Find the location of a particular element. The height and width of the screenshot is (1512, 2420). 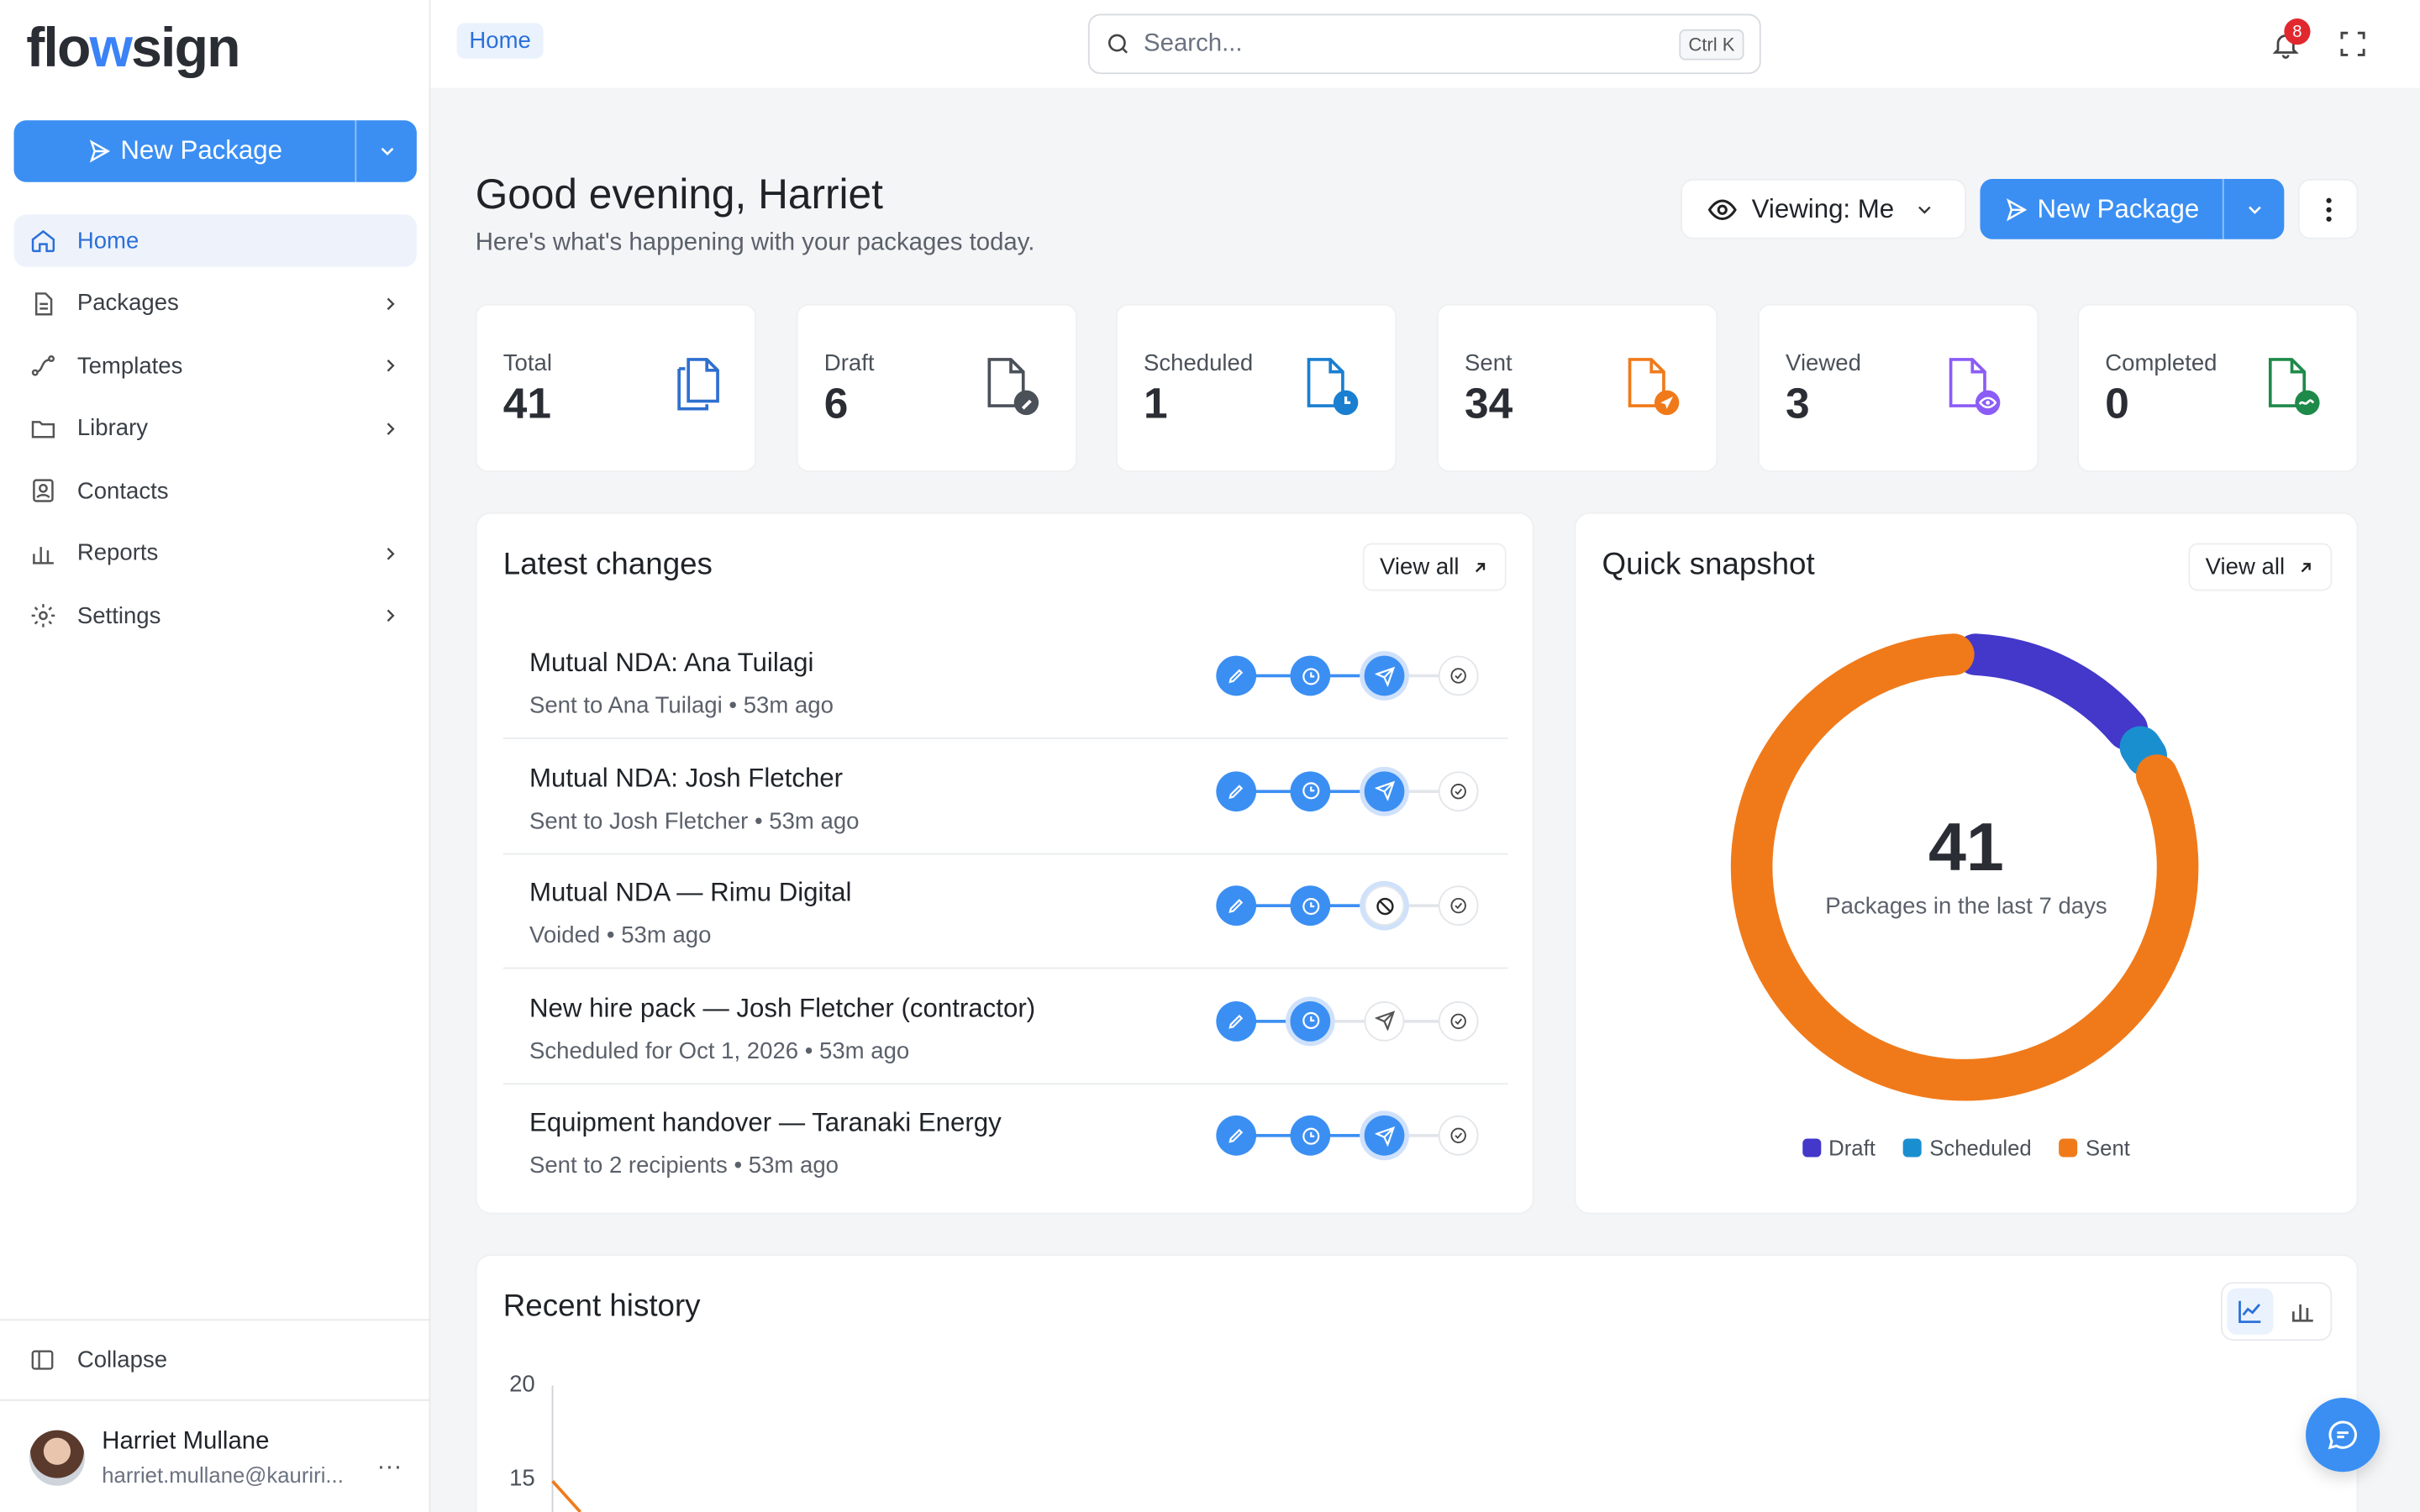

scheduled-document-icon is located at coordinates (1333, 392).